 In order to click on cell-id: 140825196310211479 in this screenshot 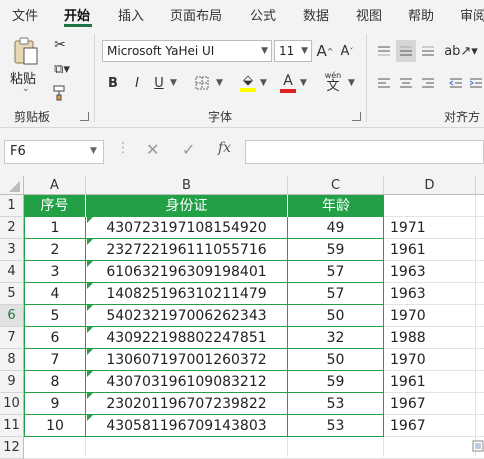, I will do `click(187, 294)`.